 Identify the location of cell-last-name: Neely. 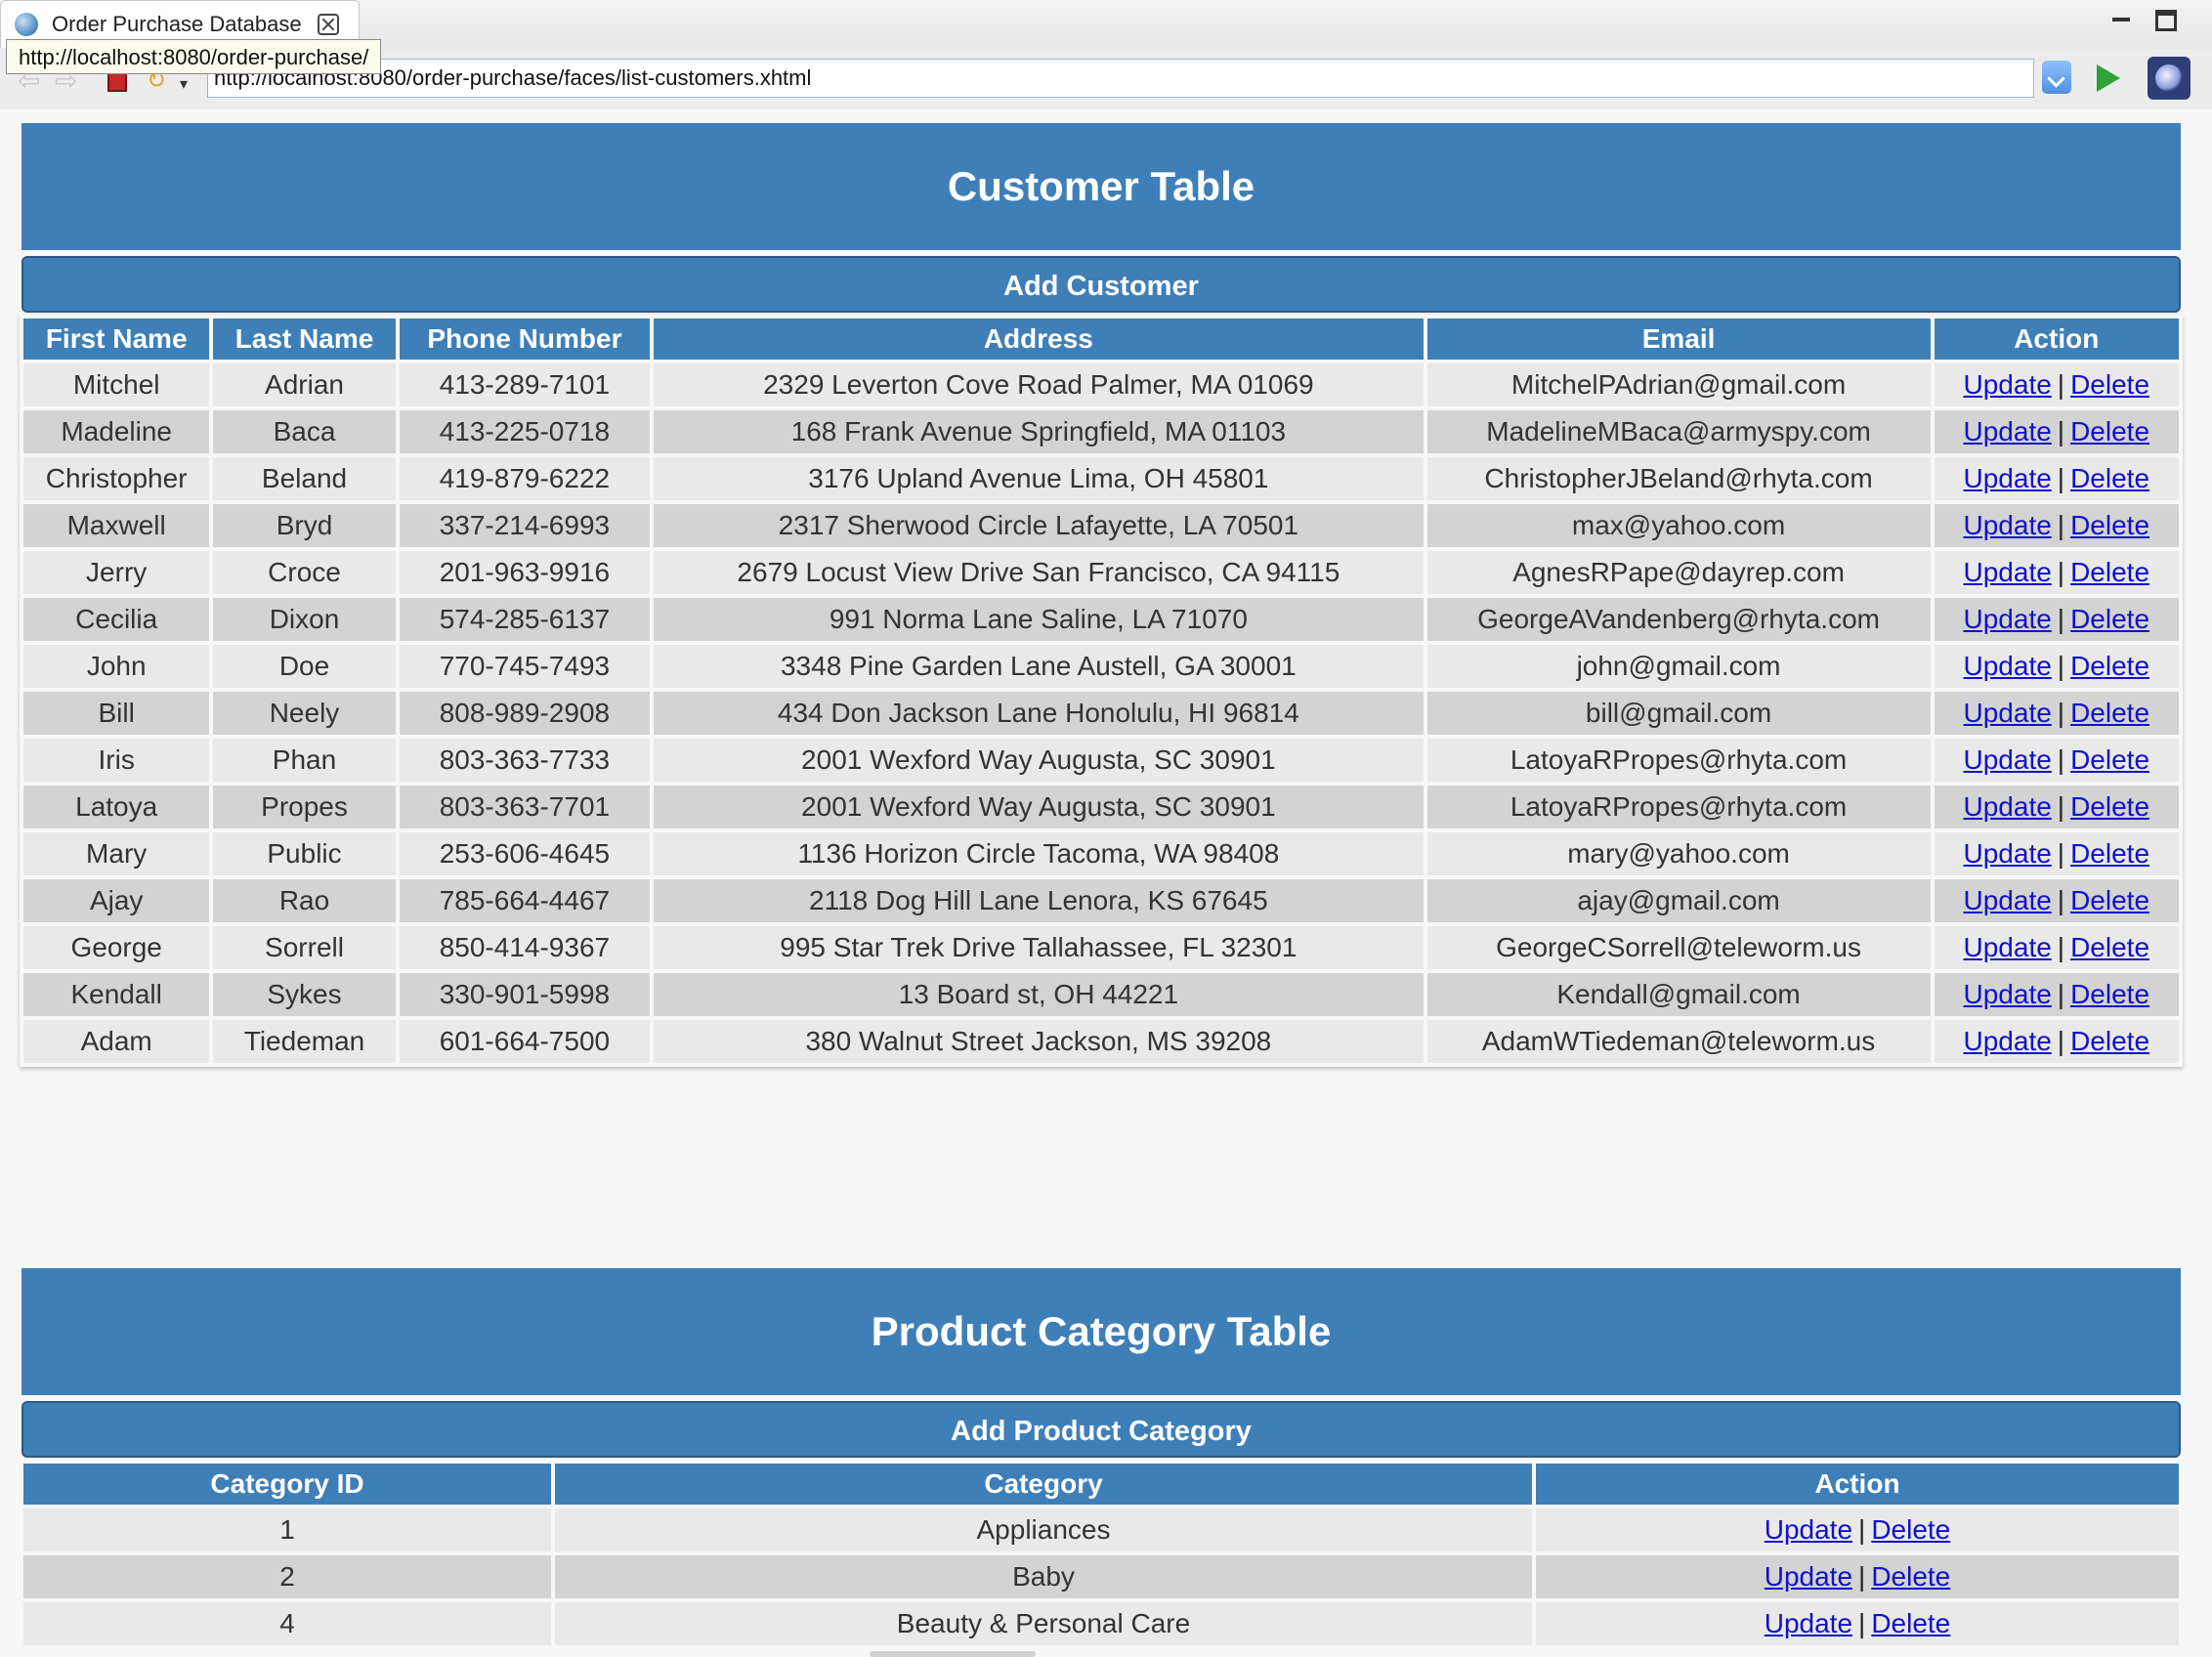
(305, 713).